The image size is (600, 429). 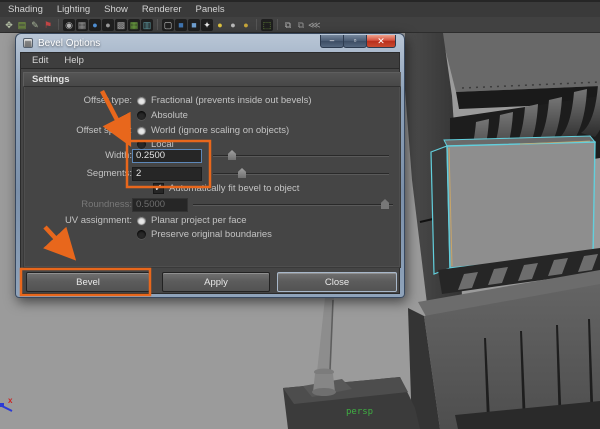 I want to click on segments-input, so click(x=167, y=173).